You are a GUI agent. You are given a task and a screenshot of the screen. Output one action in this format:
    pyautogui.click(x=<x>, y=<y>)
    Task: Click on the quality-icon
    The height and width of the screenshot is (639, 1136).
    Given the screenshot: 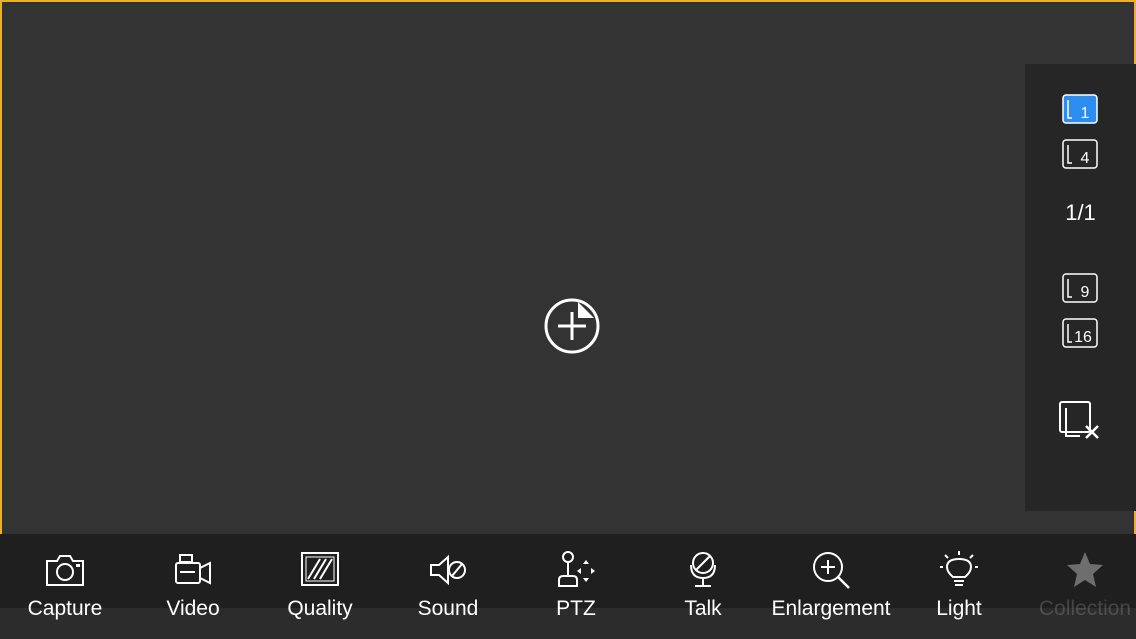 What is the action you would take?
    pyautogui.click(x=320, y=570)
    